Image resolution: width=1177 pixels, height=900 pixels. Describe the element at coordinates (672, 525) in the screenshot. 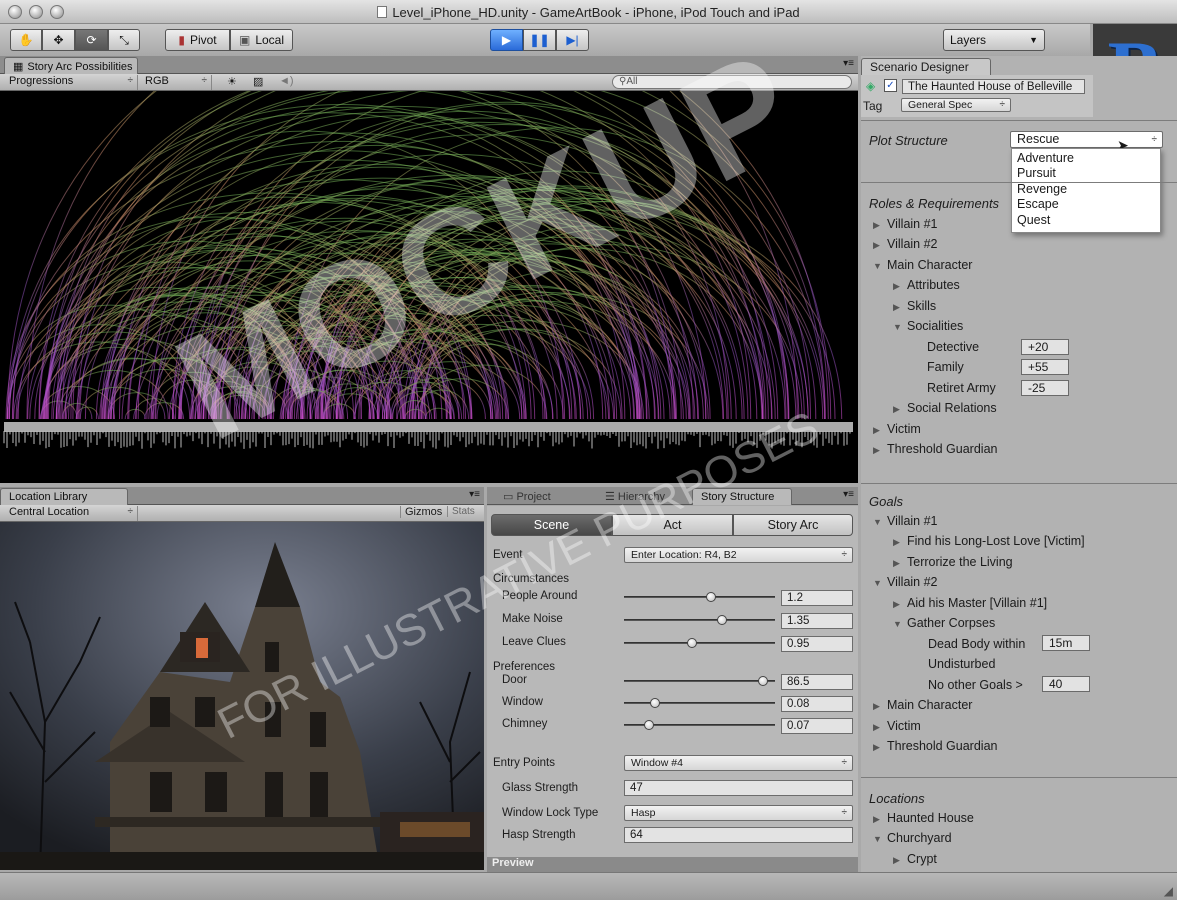

I see `segment-act: Act` at that location.